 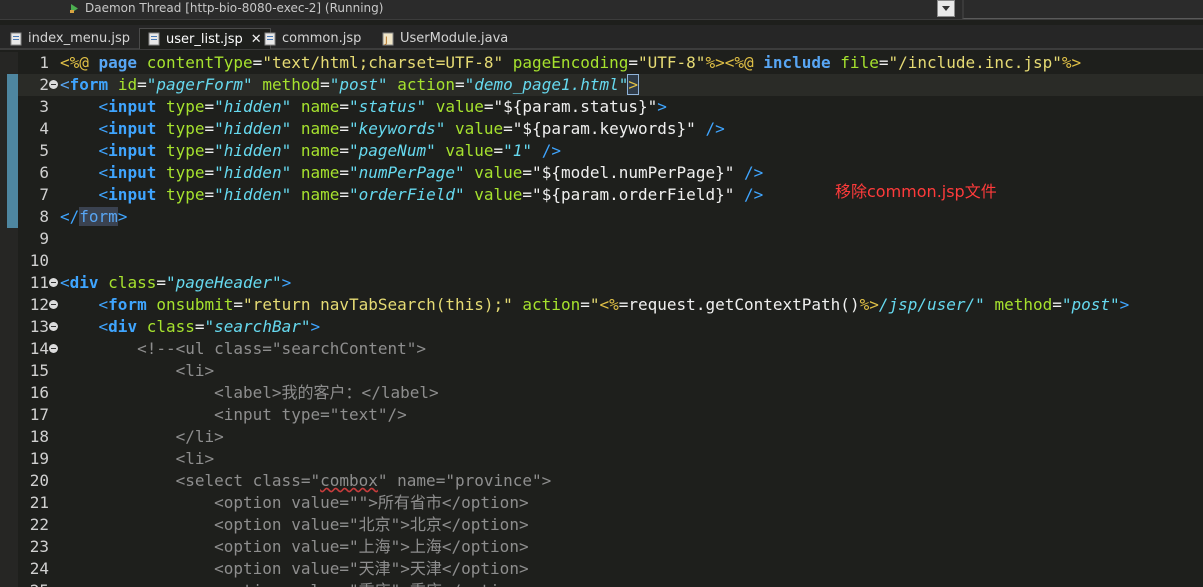 I want to click on code-line: 19 <li>, so click(x=610, y=459).